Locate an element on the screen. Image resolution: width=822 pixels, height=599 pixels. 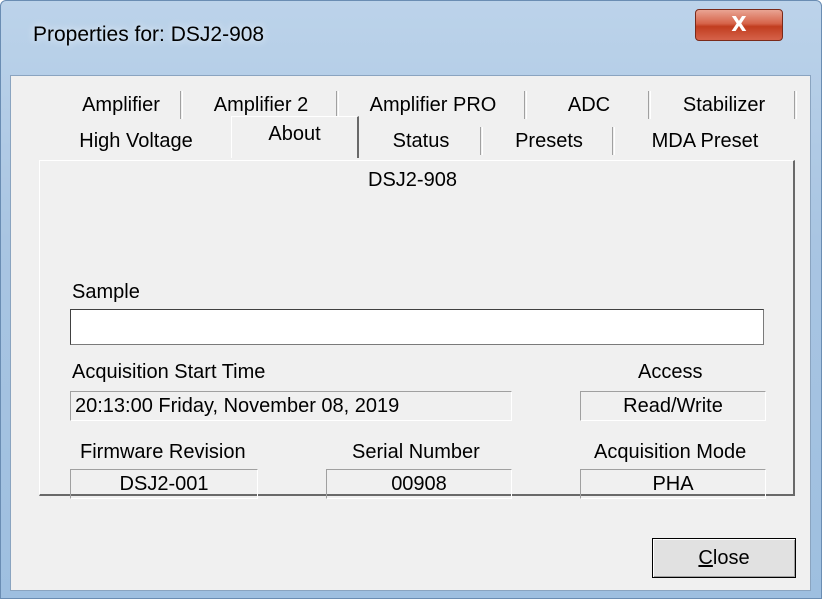
close-icon: X is located at coordinates (739, 24).